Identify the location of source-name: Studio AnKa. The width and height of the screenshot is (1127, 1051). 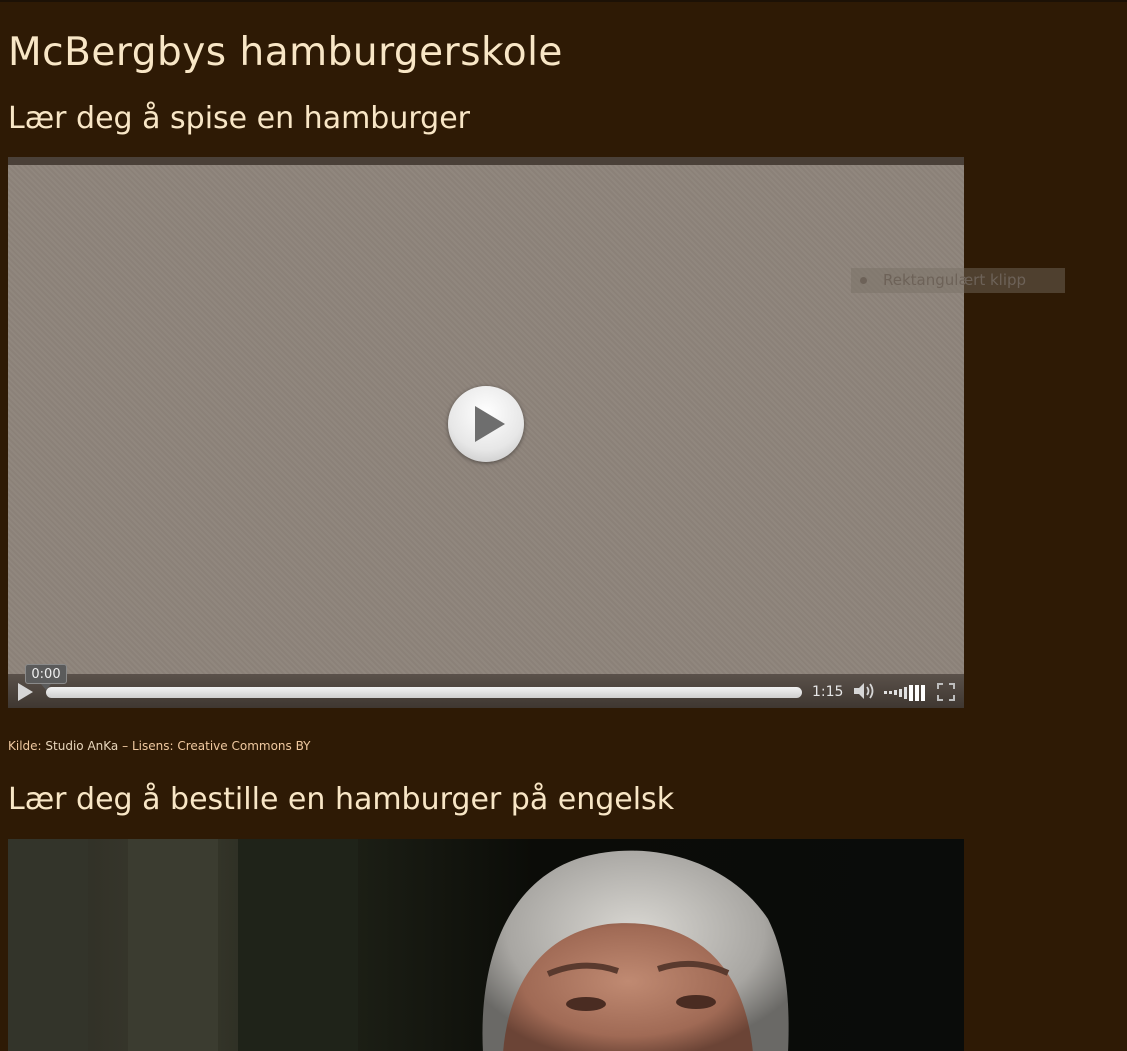
(82, 746).